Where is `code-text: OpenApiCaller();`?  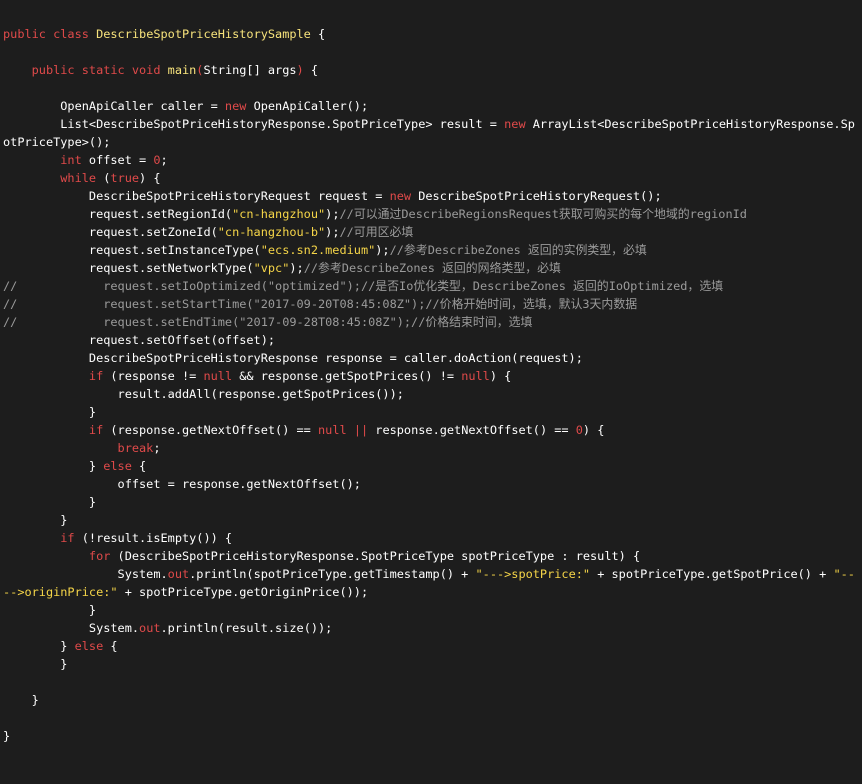 code-text: OpenApiCaller(); is located at coordinates (307, 106).